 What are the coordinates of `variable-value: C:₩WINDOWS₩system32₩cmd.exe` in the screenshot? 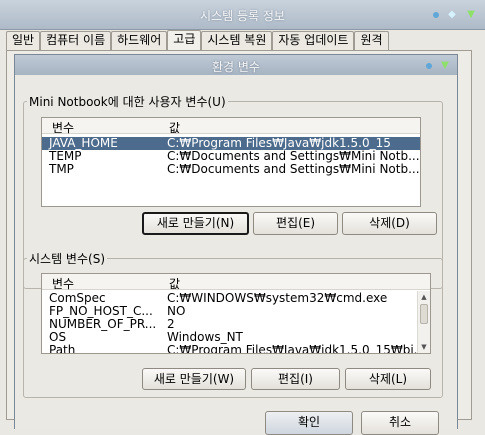 It's located at (277, 298).